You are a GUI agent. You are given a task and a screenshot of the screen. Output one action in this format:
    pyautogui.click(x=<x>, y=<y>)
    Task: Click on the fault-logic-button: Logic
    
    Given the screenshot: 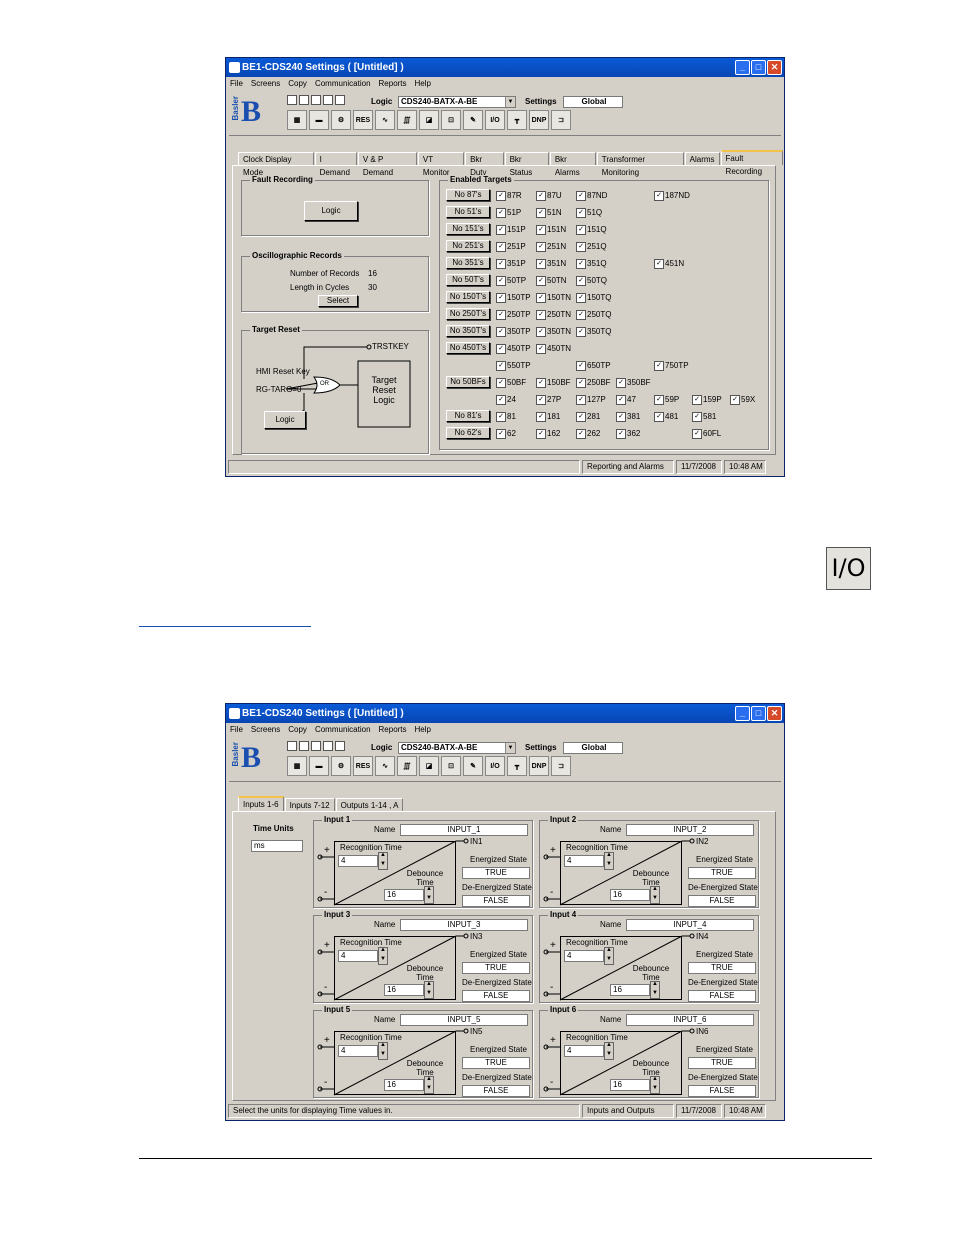 What is the action you would take?
    pyautogui.click(x=331, y=211)
    